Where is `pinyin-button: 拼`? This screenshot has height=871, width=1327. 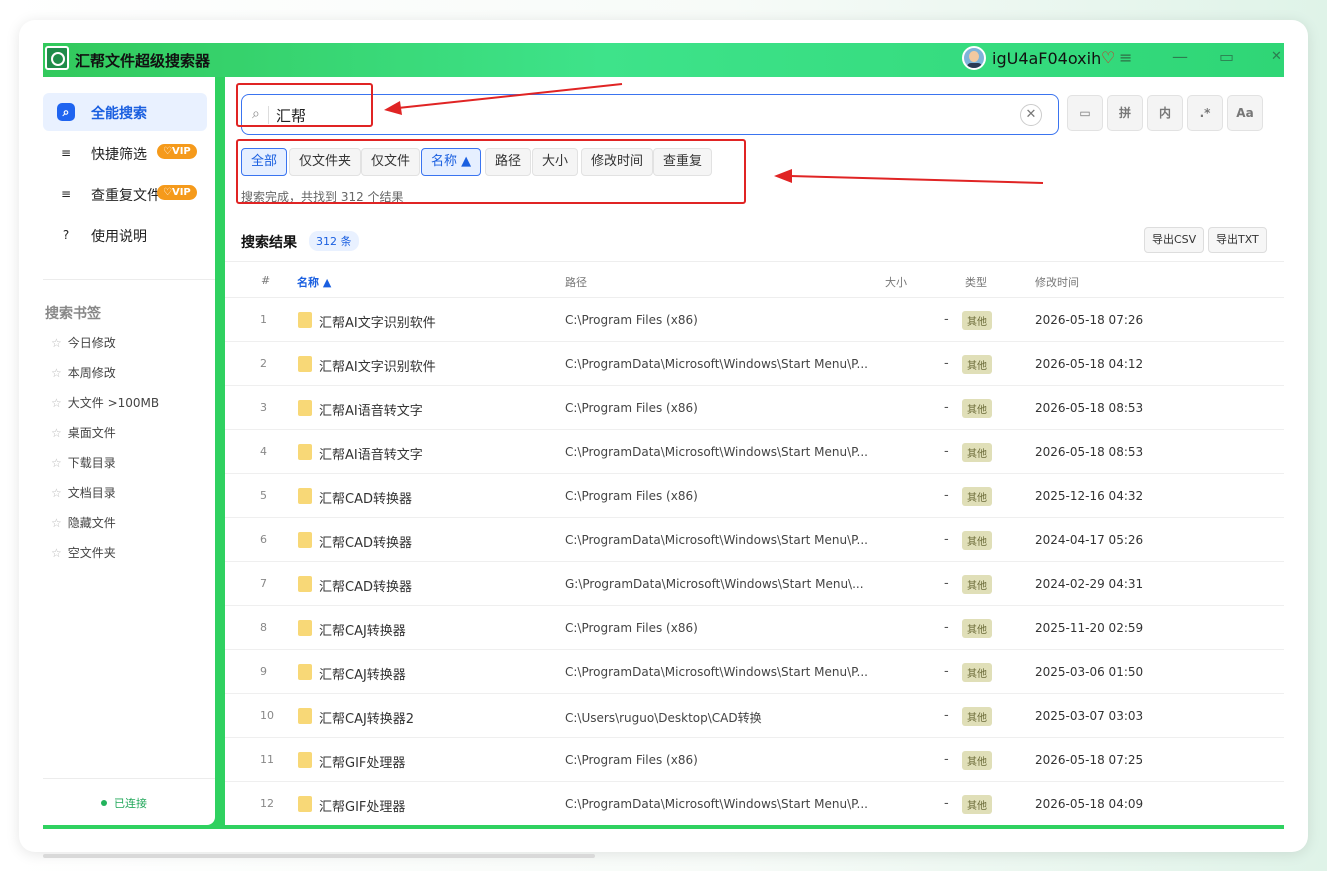 pinyin-button: 拼 is located at coordinates (1125, 113).